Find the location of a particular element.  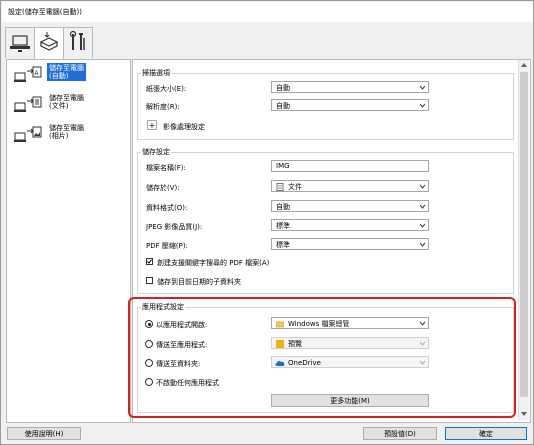

jpeg-quality-select: 標準 is located at coordinates (350, 225).